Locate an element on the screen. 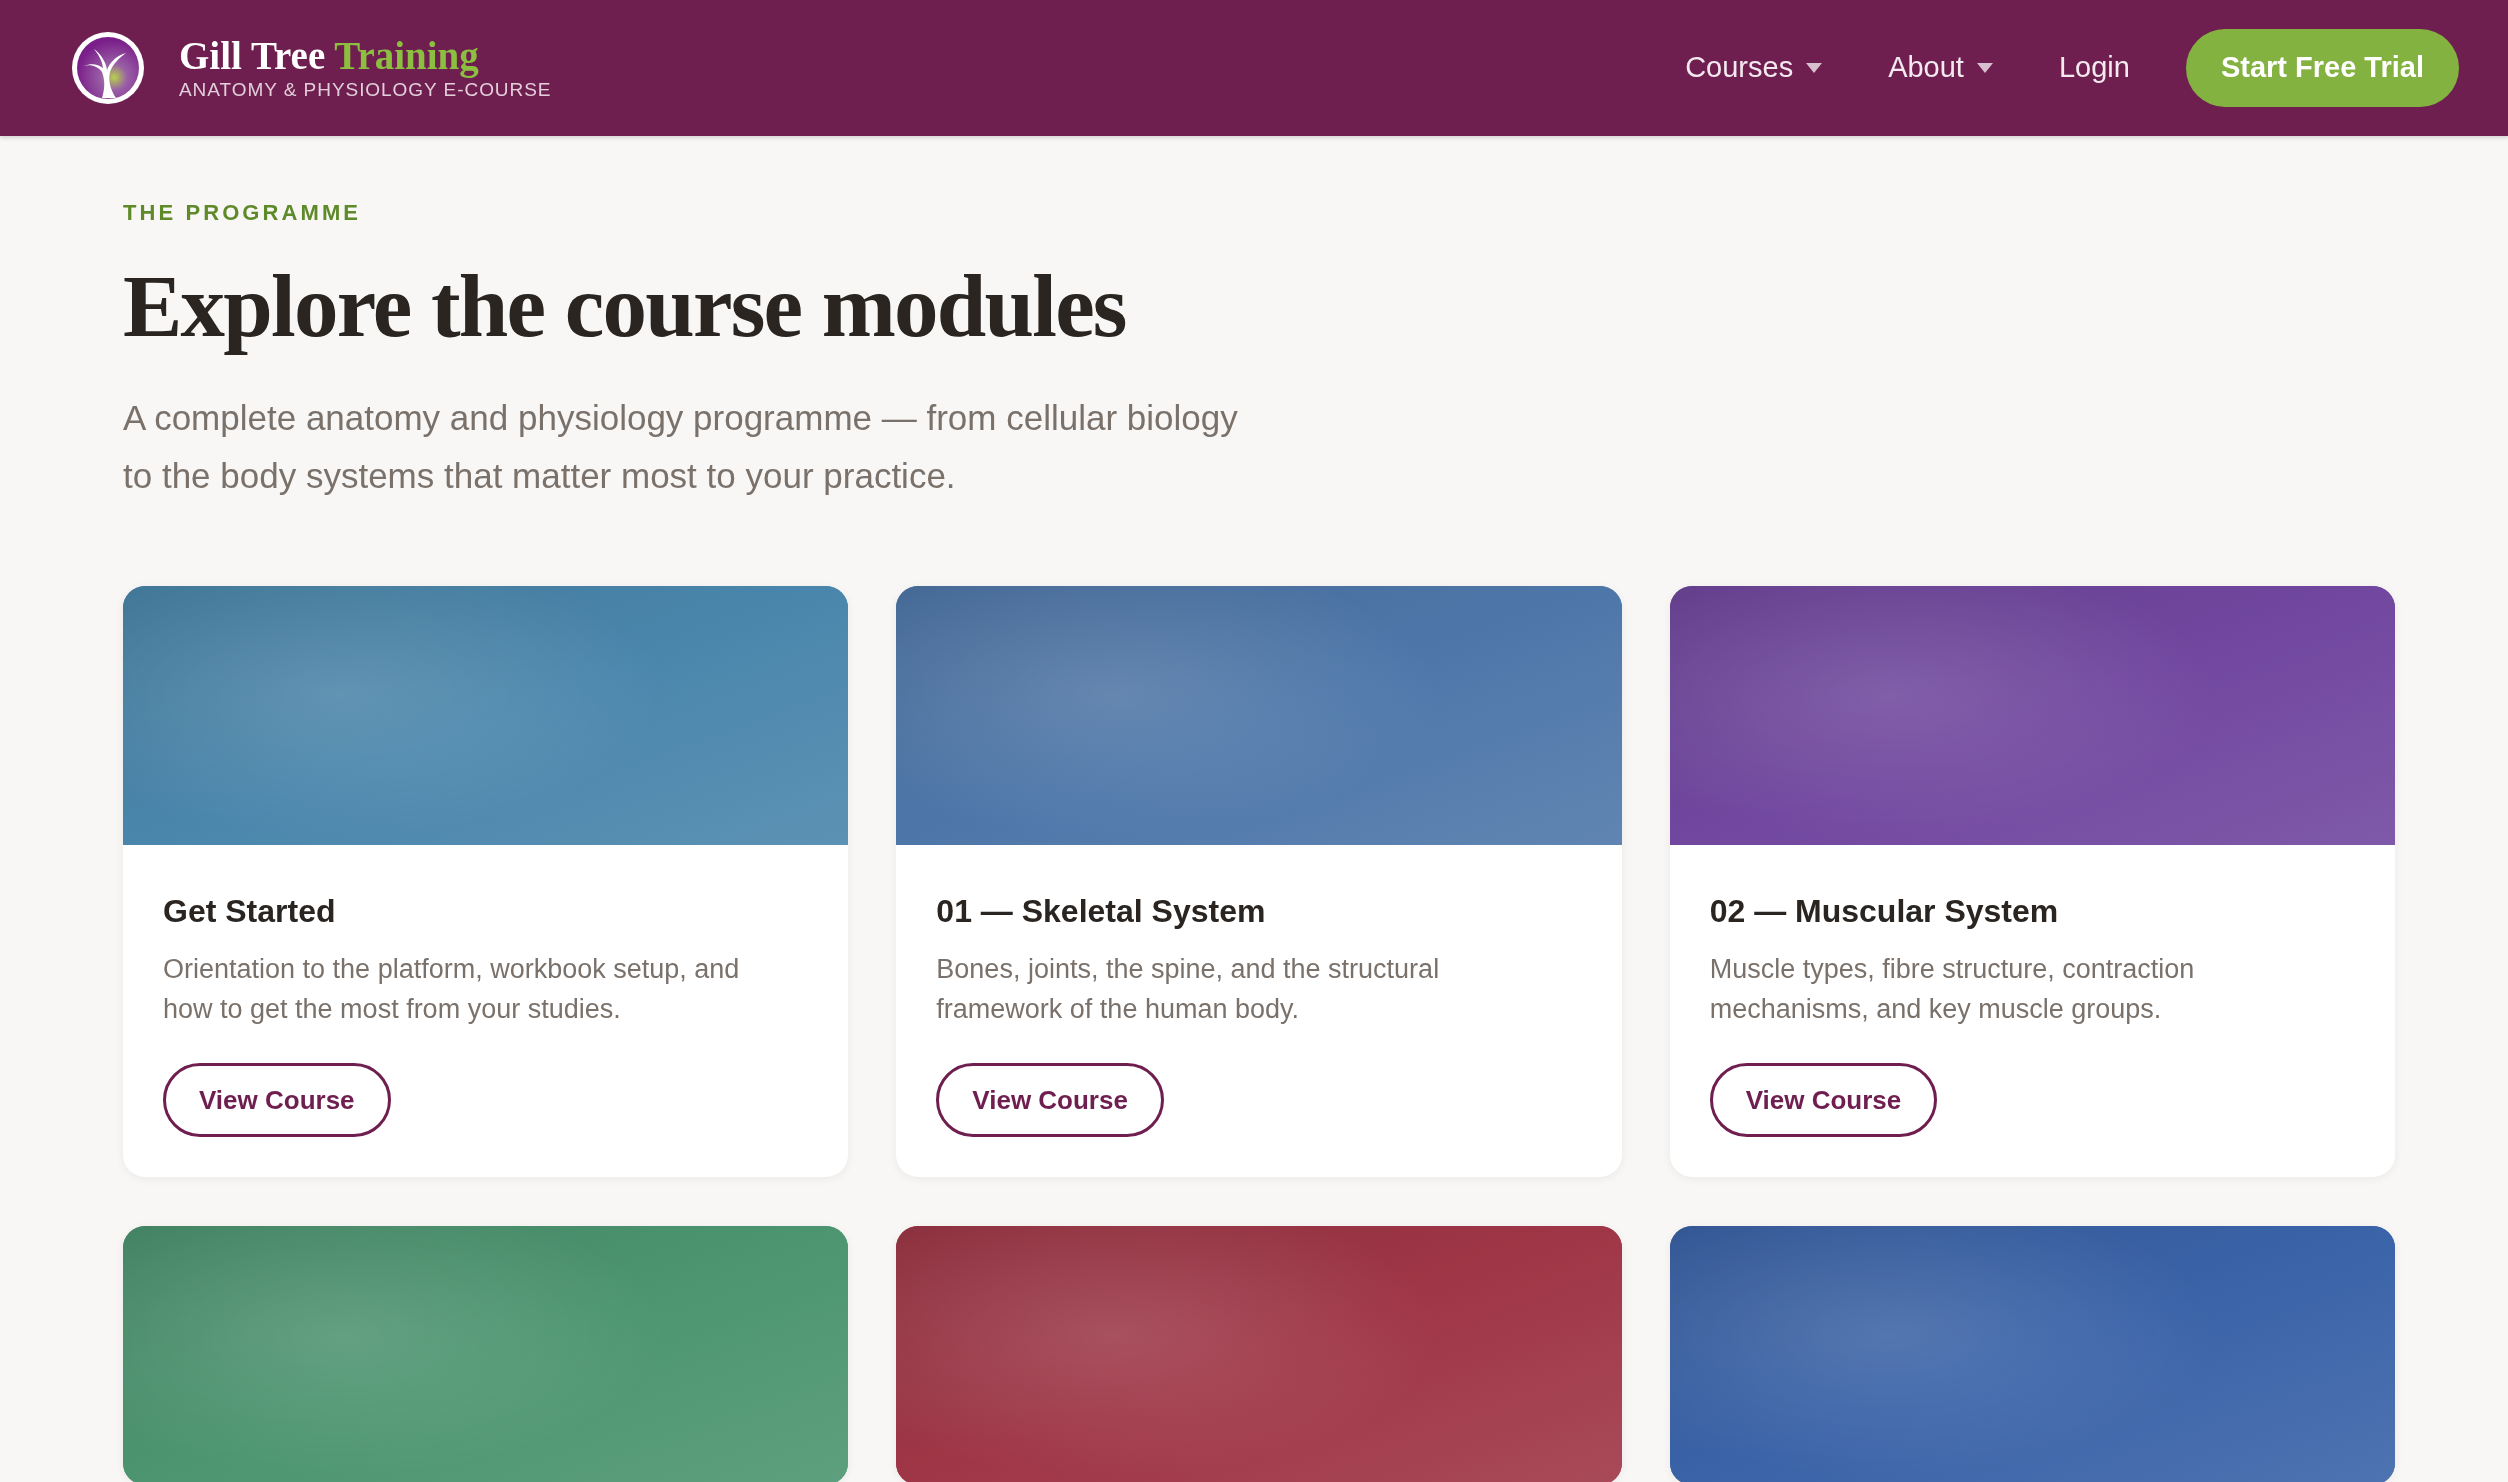 This screenshot has width=2508, height=1482. brand-name: Gill Tree Training is located at coordinates (329, 56).